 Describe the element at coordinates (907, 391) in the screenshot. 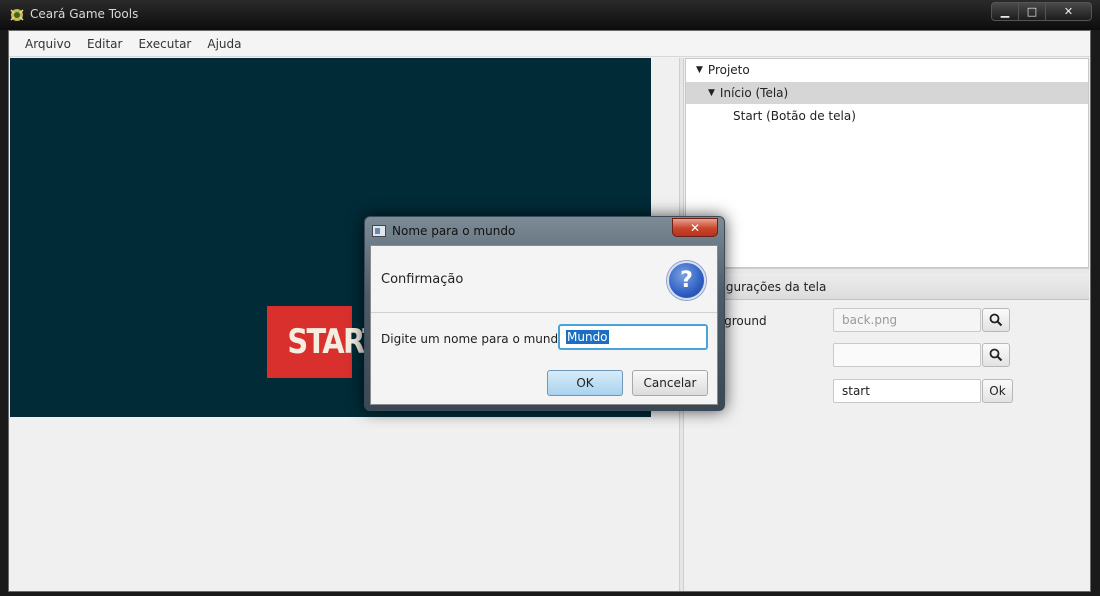

I see `screen-name-field: start` at that location.